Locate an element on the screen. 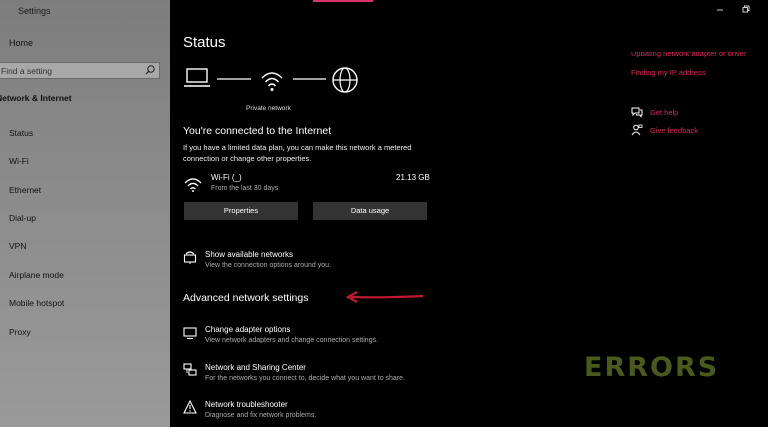 The height and width of the screenshot is (427, 768). restore-icon is located at coordinates (746, 9).